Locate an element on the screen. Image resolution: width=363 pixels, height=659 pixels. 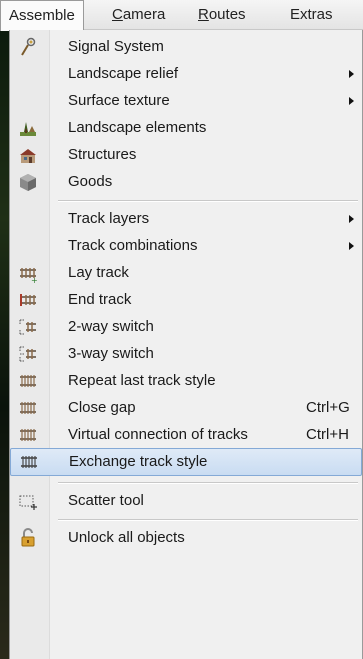
menu-item-two-way-switch: 2-way switch is located at coordinates (186, 327).